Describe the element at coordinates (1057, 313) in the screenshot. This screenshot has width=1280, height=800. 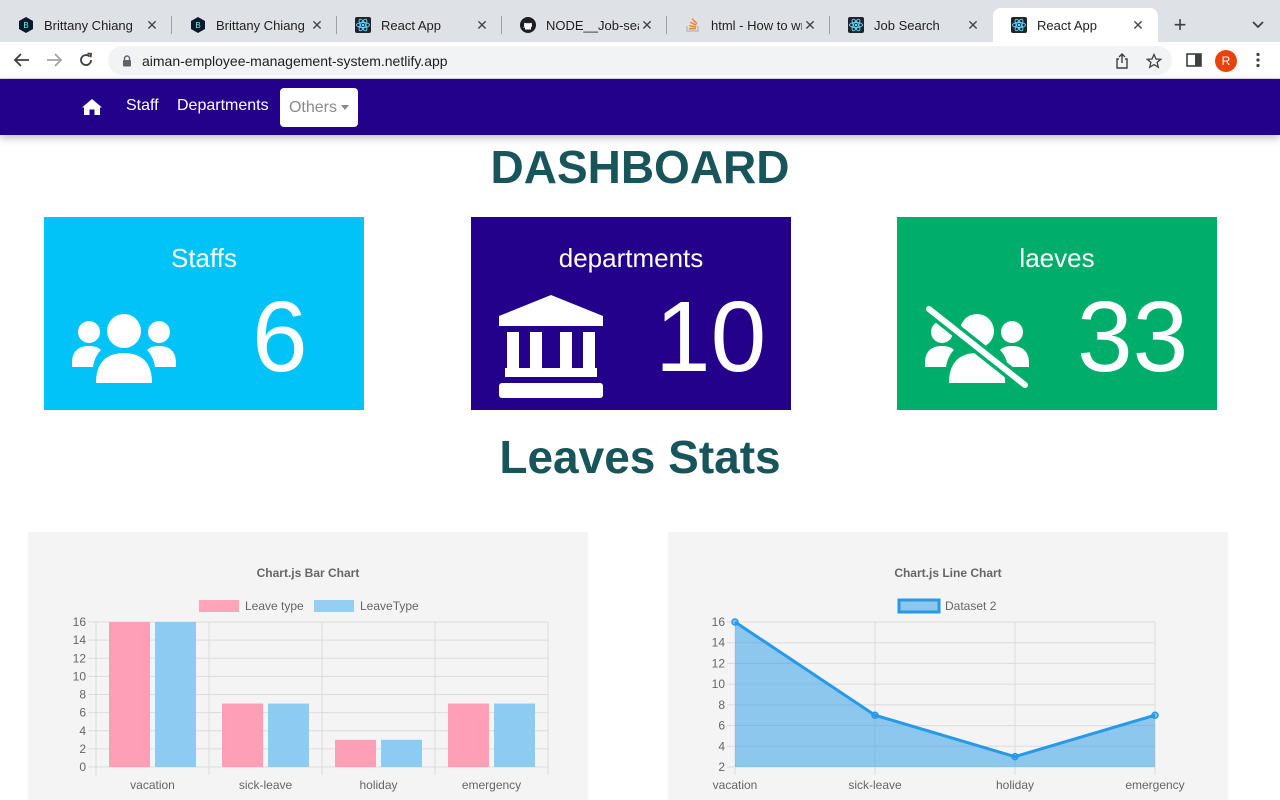
I see `leaves-card: laeves 33` at that location.